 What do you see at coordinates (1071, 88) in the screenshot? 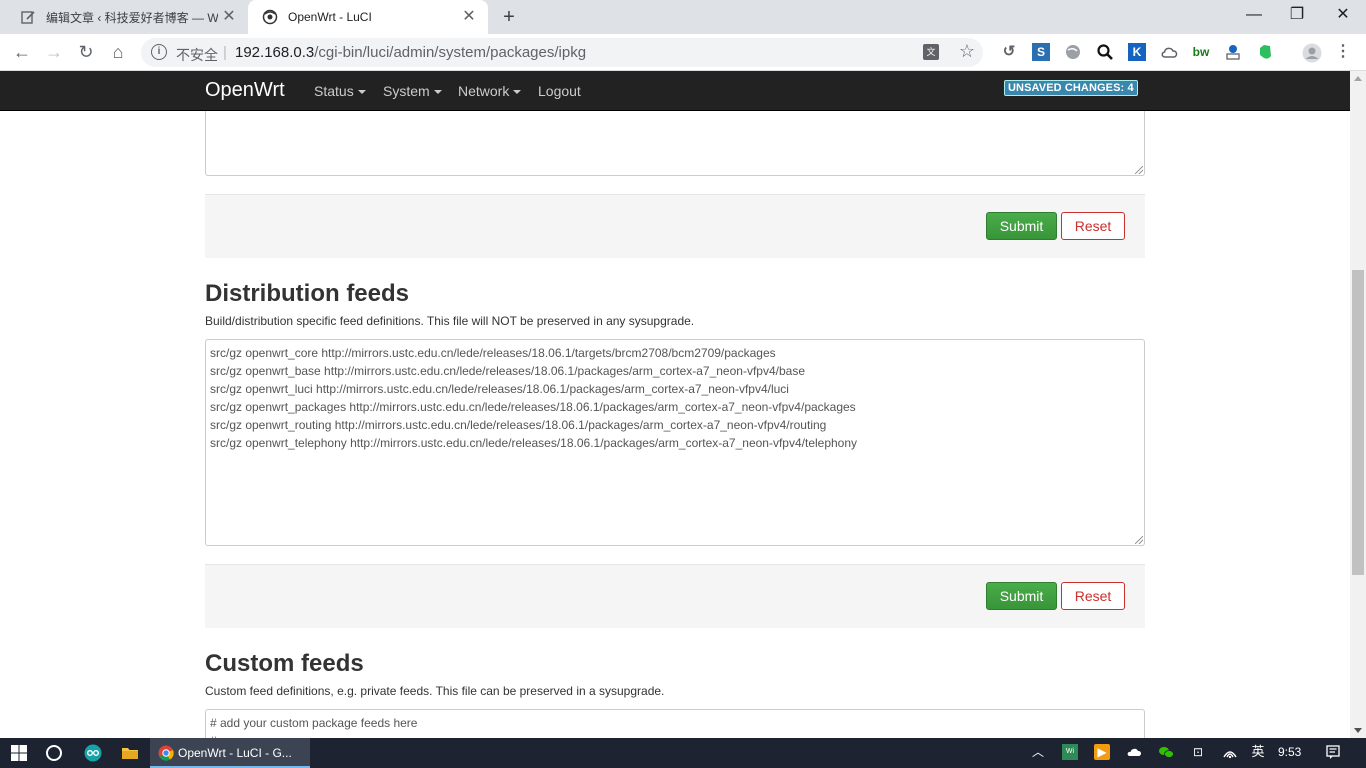
I see `unsaved-changes-badge: UNSAVED CHANGES: 4` at bounding box center [1071, 88].